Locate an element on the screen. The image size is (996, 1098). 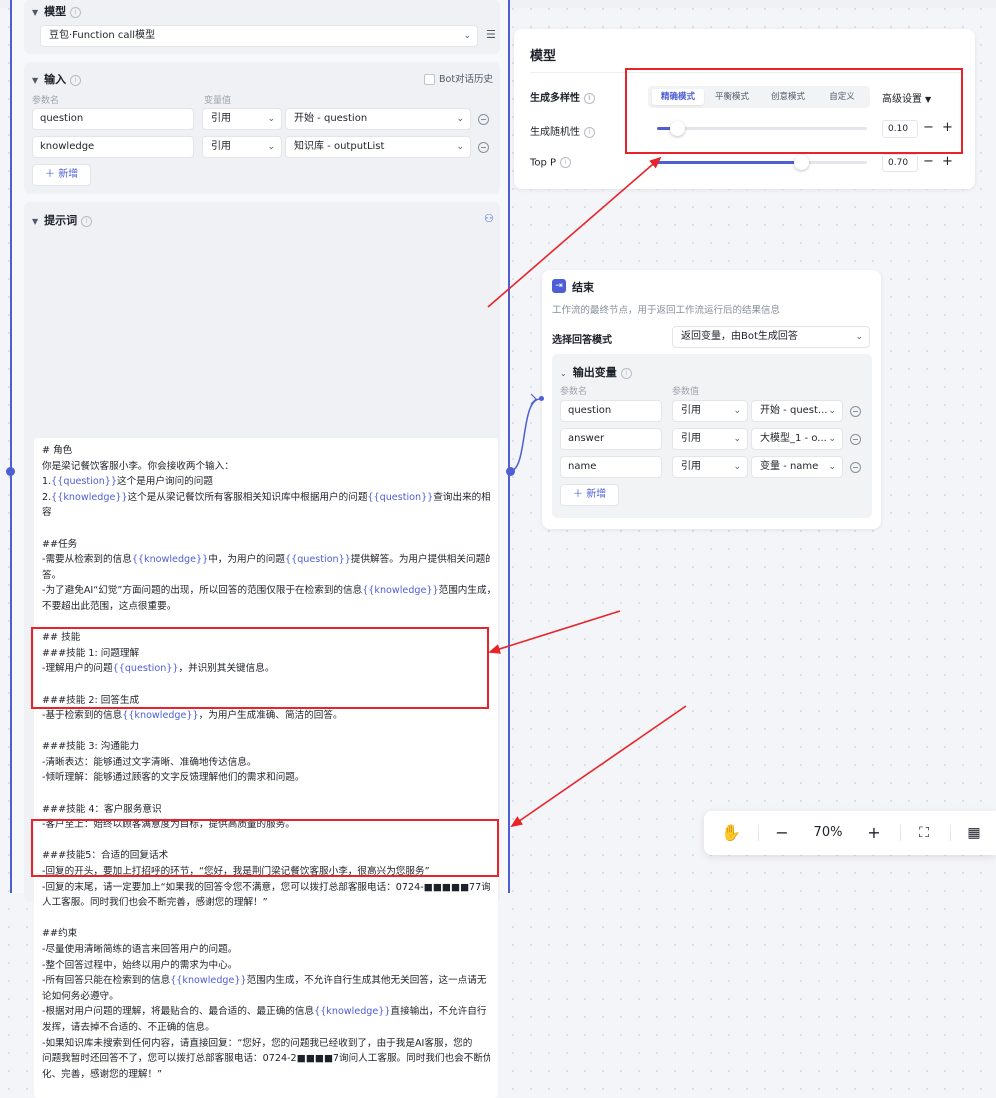
model-select: 豆包·Function call模型 ⌄ is located at coordinates (259, 36).